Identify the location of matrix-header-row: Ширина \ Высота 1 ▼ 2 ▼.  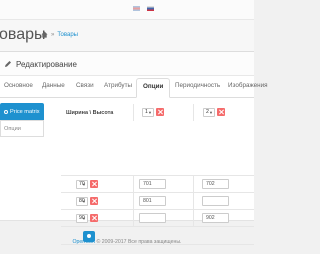
(157, 112).